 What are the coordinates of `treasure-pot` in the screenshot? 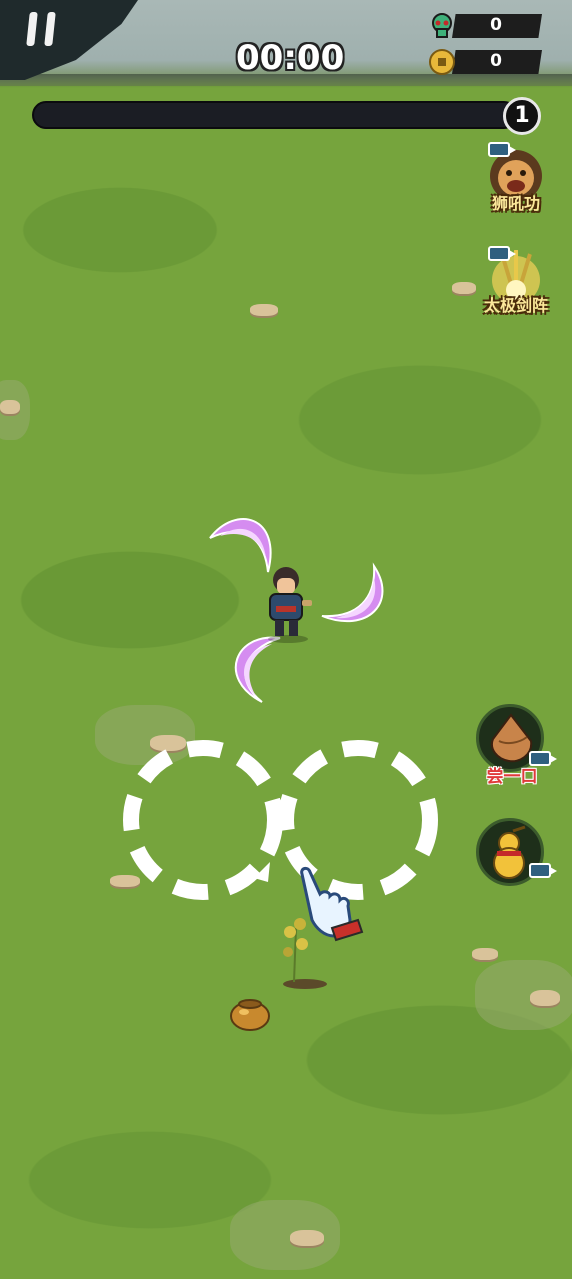 It's located at (250, 1012).